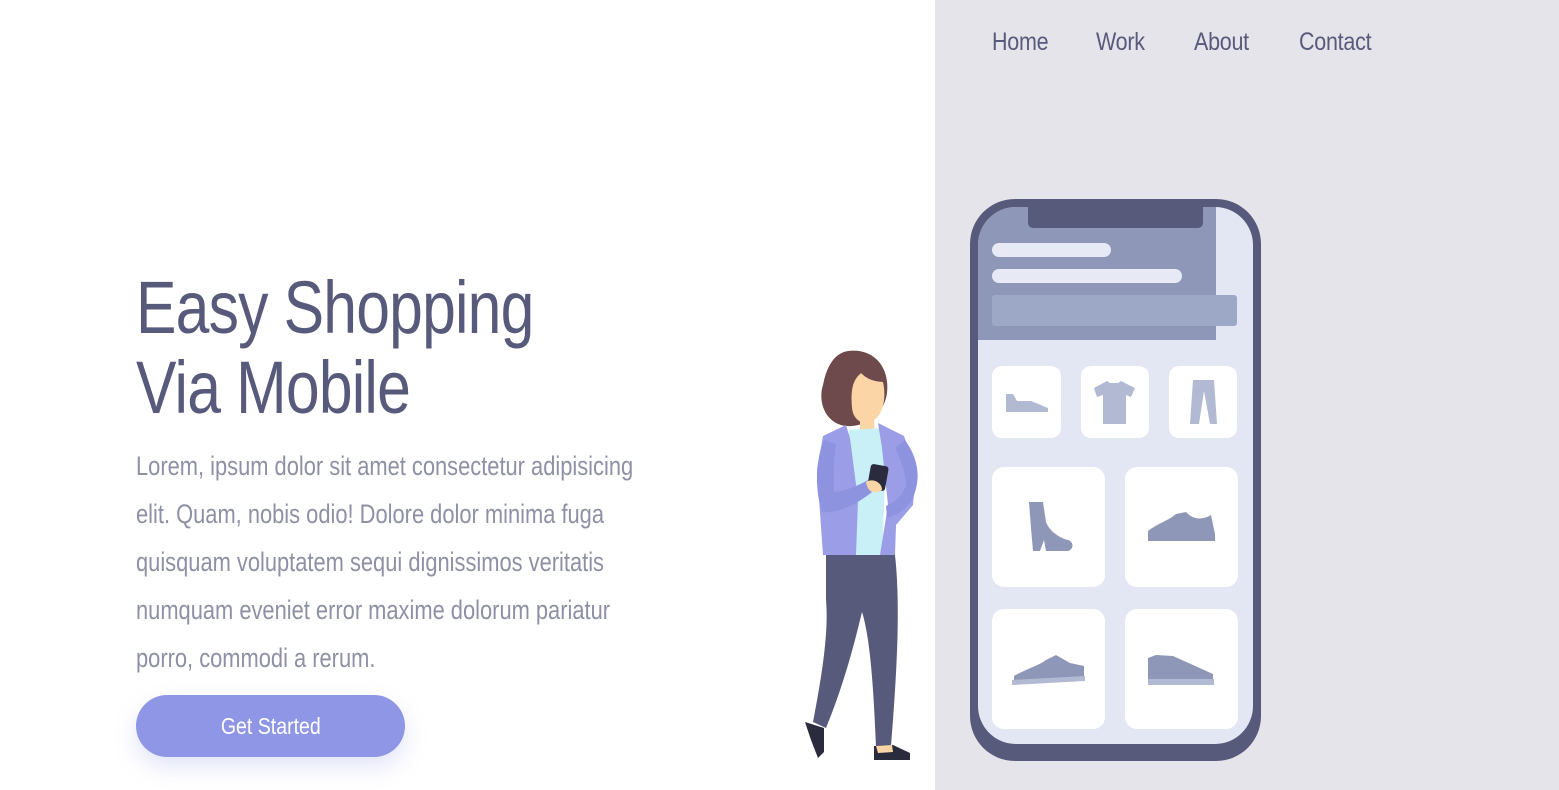 This screenshot has width=1559, height=790. Describe the element at coordinates (1020, 42) in the screenshot. I see `nav-link-home: Home` at that location.